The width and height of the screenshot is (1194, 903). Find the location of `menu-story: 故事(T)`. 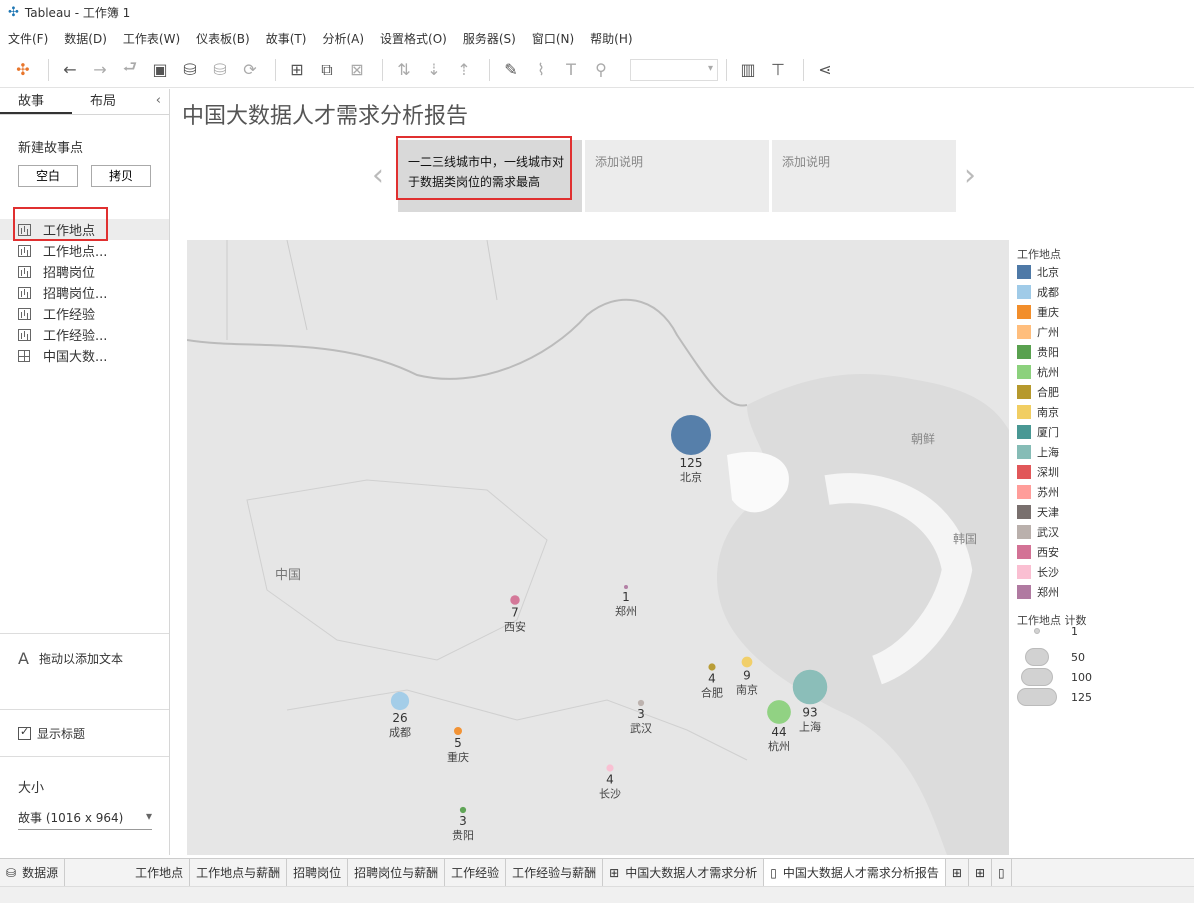

menu-story: 故事(T) is located at coordinates (286, 38).